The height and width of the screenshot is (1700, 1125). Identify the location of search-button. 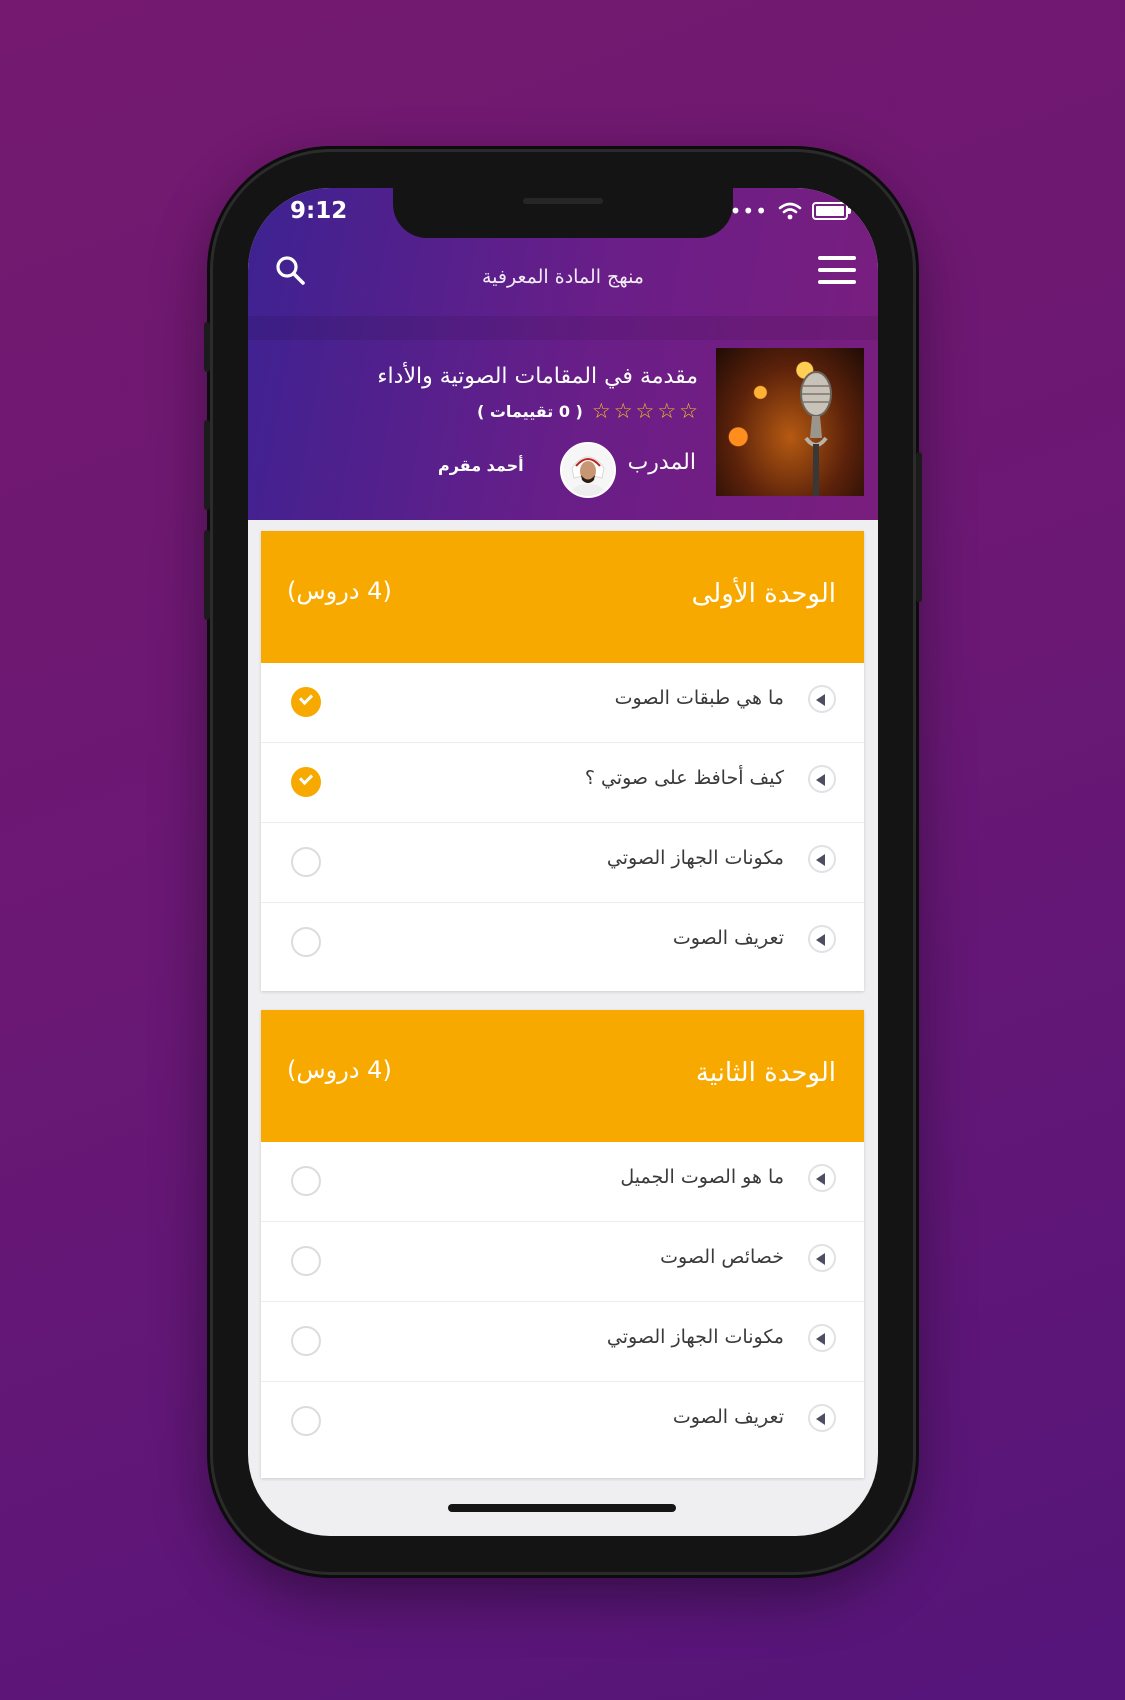
(294, 274).